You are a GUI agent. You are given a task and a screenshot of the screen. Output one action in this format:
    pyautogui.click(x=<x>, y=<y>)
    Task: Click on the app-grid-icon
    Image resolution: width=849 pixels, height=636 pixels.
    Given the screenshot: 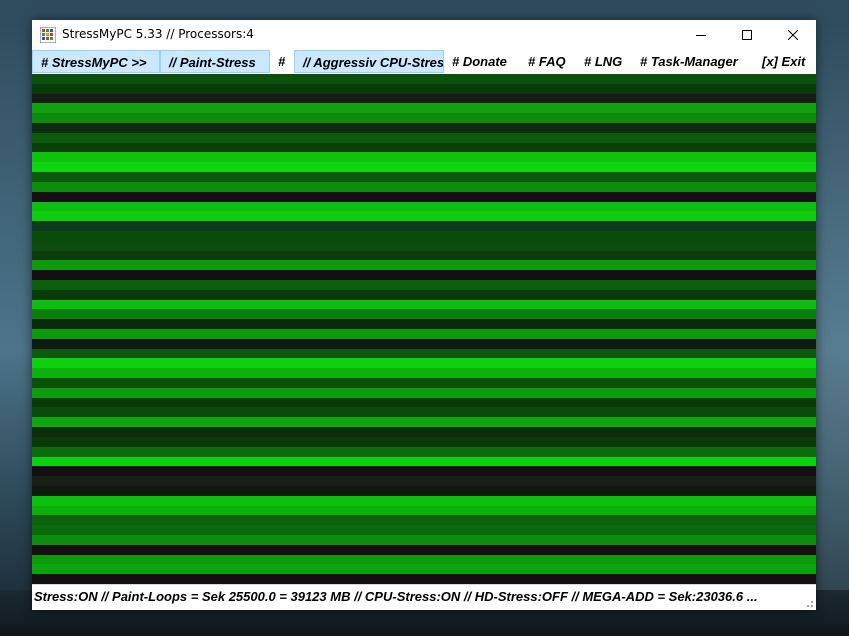 What is the action you would take?
    pyautogui.click(x=48, y=35)
    